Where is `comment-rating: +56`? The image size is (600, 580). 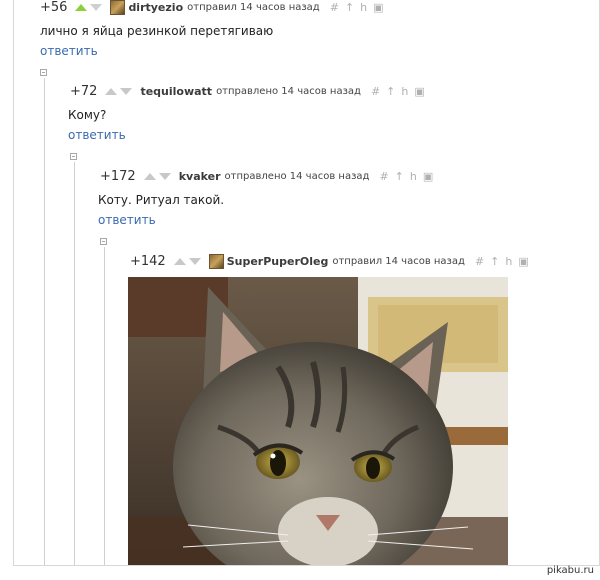 comment-rating: +56 is located at coordinates (54, 7).